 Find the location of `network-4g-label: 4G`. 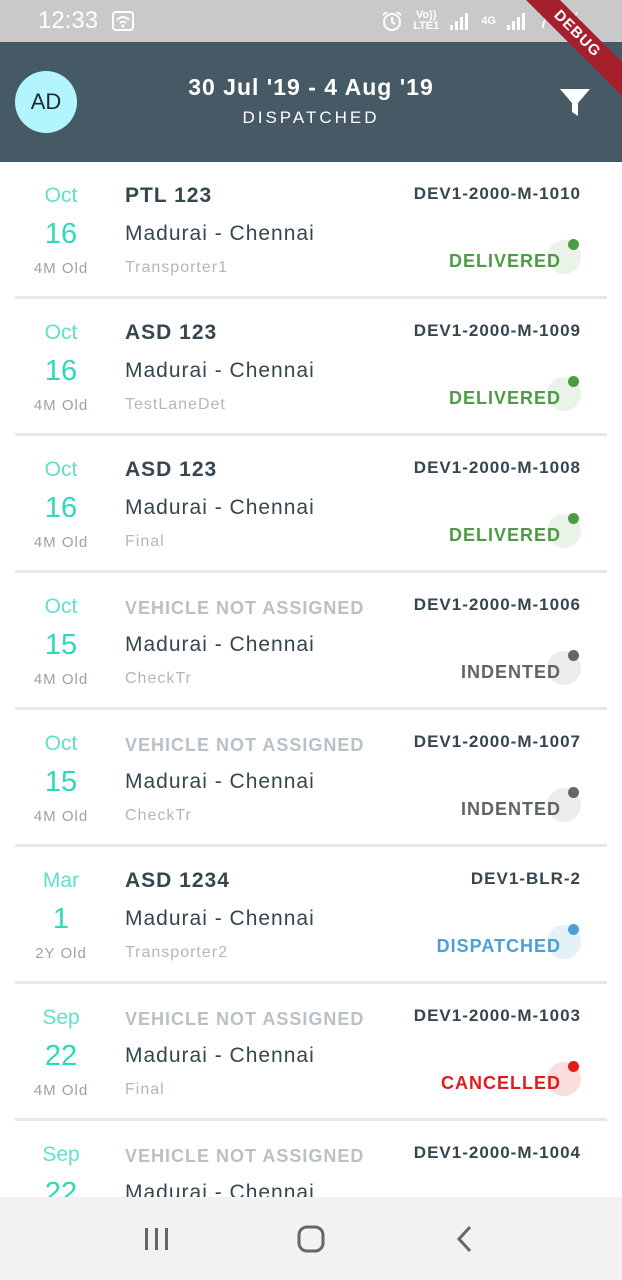

network-4g-label: 4G is located at coordinates (488, 20).